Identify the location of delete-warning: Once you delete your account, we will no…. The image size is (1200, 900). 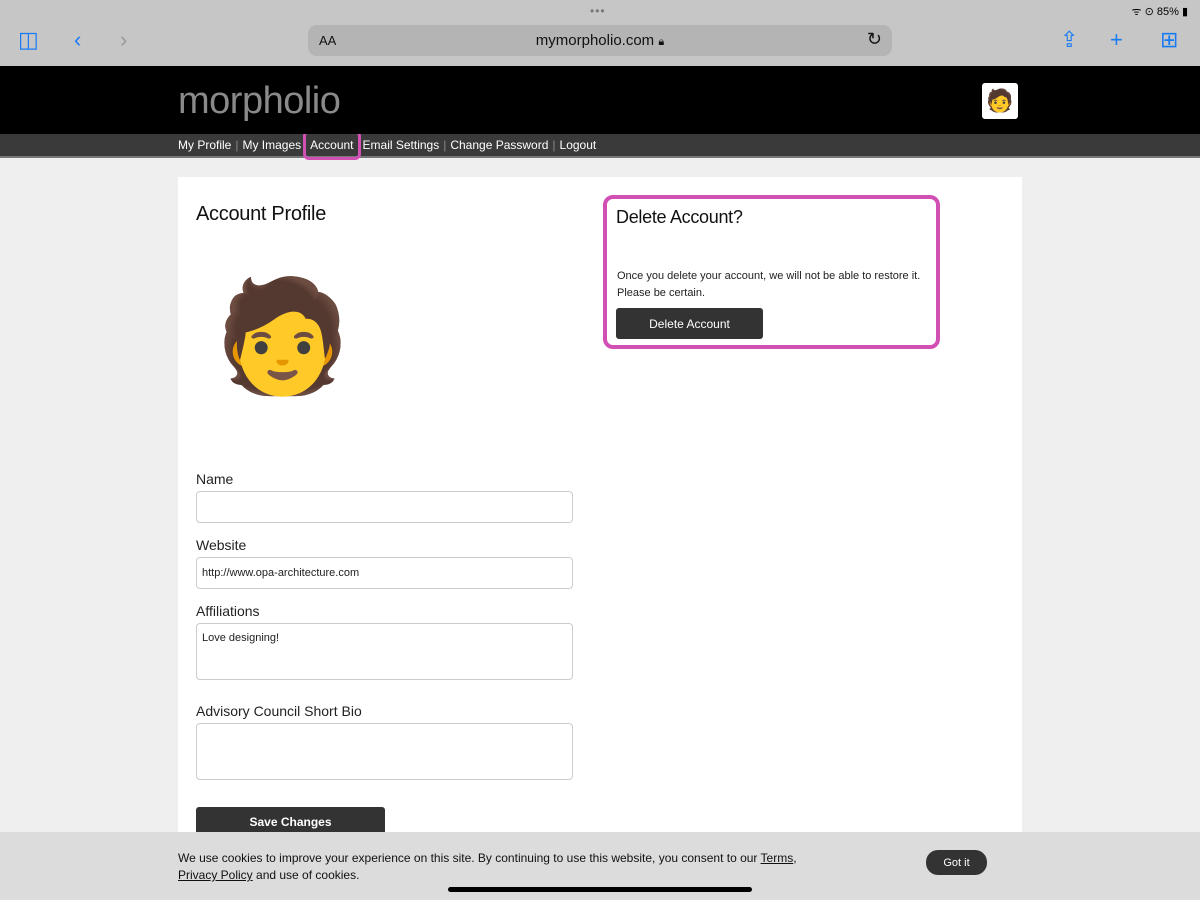
(769, 284).